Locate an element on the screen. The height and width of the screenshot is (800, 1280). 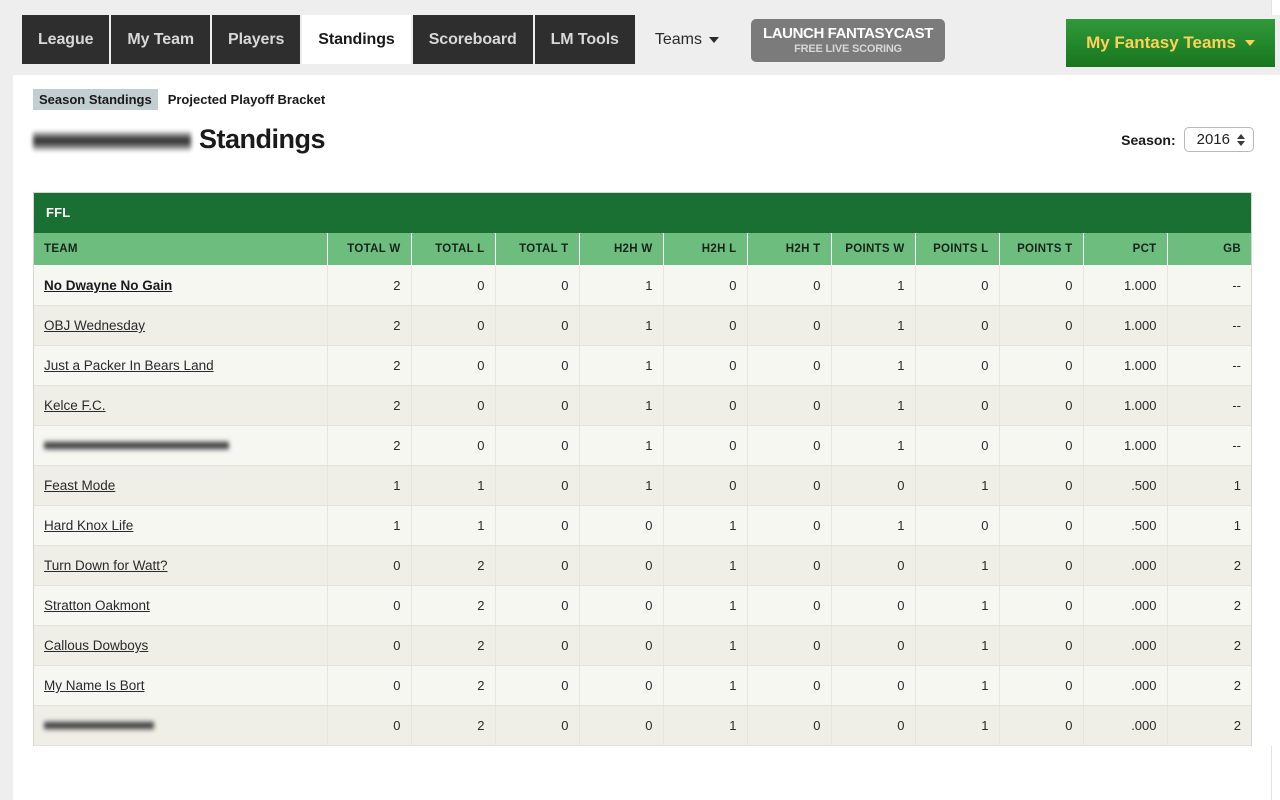
team-name-link: Feast Mode is located at coordinates (79, 485).